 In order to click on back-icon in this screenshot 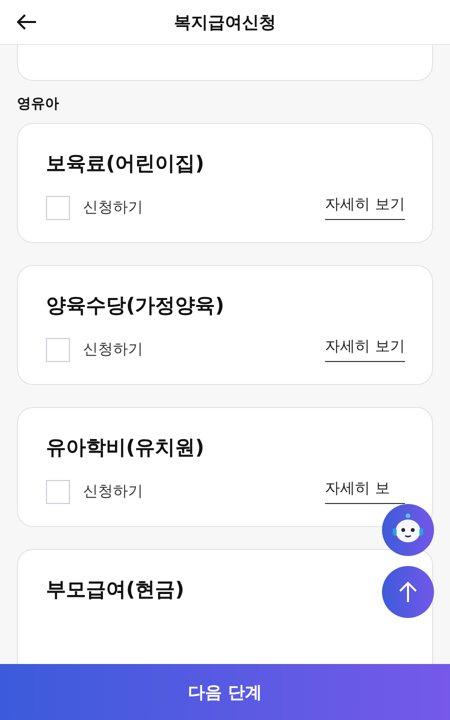, I will do `click(27, 22)`.